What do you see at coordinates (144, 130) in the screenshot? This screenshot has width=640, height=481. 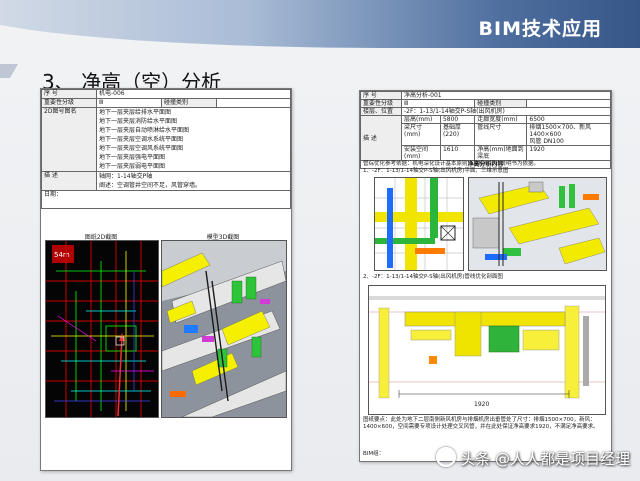 I see `drawing-item: 地下一层夹层自动喷淋给水平面图` at bounding box center [144, 130].